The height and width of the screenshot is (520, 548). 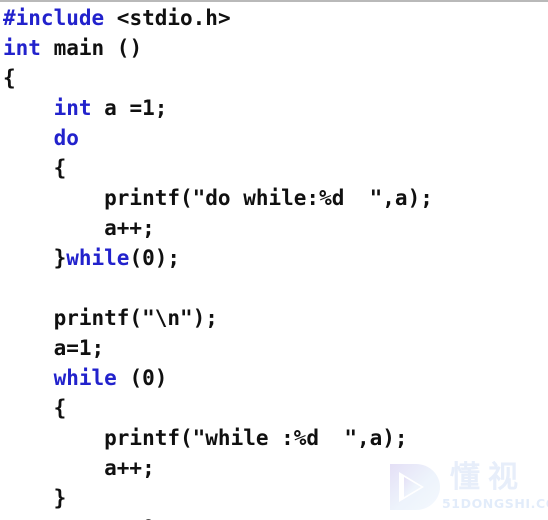 What do you see at coordinates (85, 378) in the screenshot?
I see `keyword-while: while` at bounding box center [85, 378].